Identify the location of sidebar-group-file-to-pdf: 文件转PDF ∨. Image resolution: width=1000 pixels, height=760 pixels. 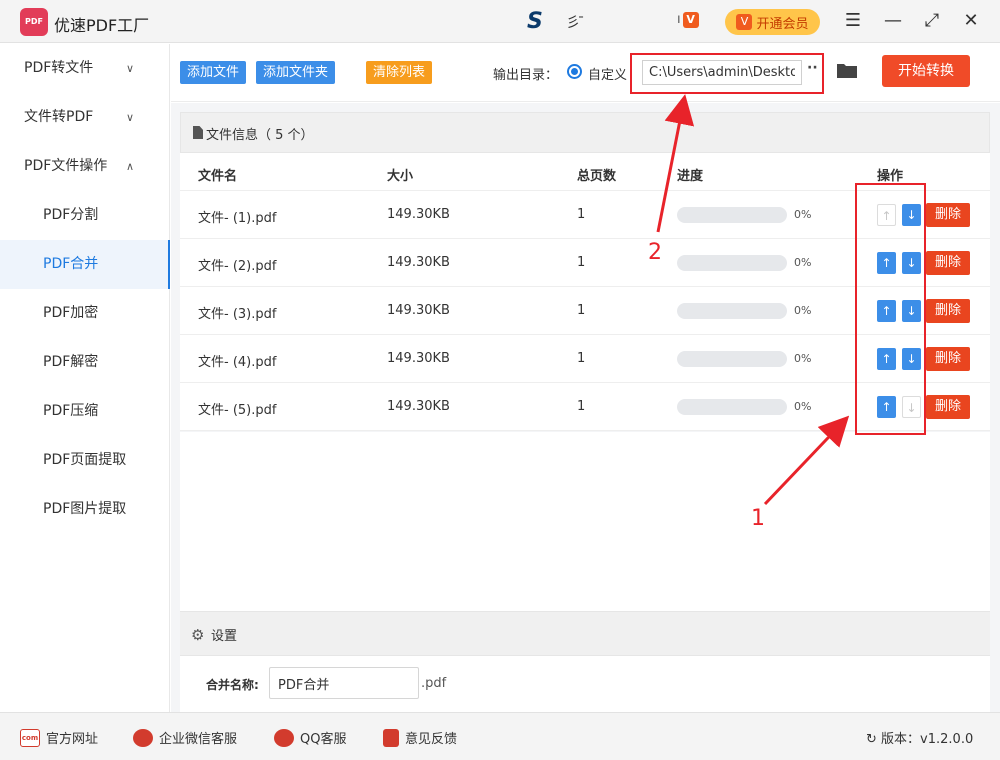
(85, 117).